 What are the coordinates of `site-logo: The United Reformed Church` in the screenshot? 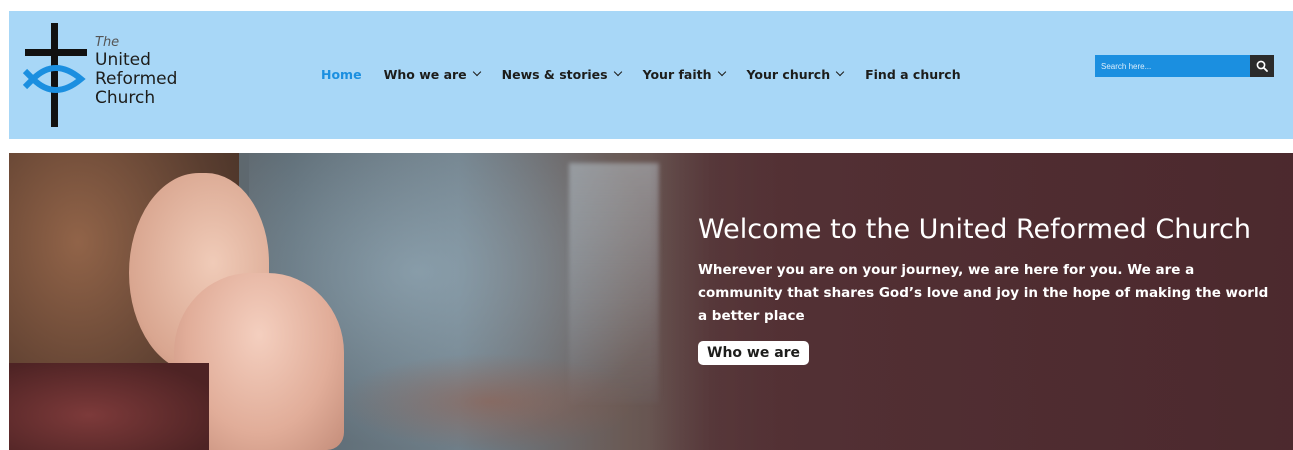 It's located at (108, 75).